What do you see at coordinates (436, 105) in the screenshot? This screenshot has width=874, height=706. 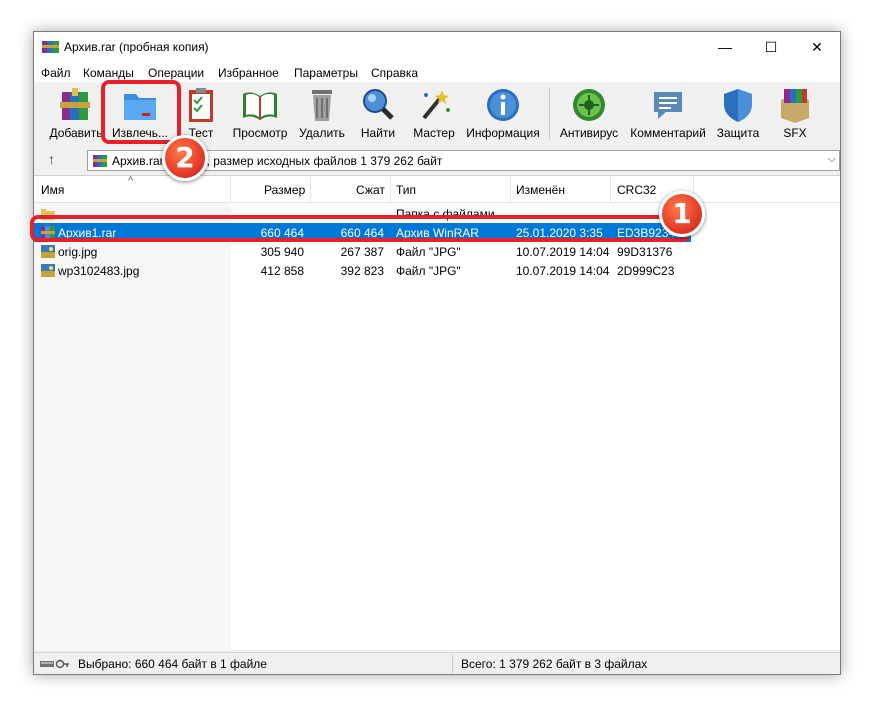 I see `magic-wand-icon` at bounding box center [436, 105].